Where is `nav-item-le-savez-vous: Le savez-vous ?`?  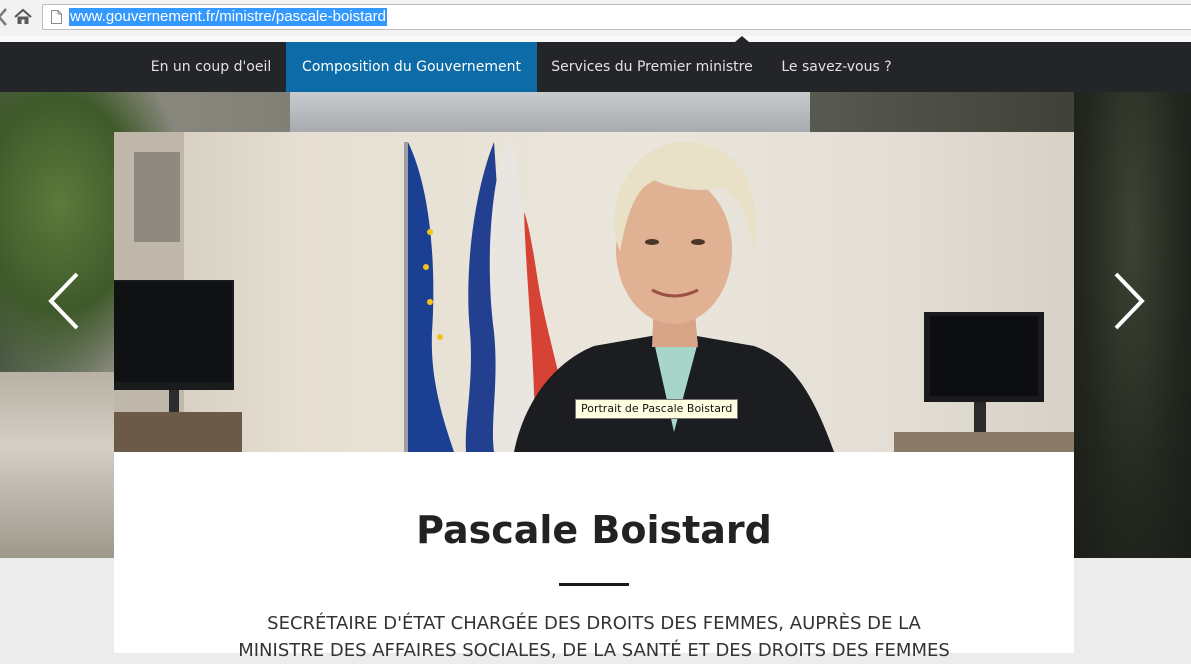 nav-item-le-savez-vous: Le savez-vous ? is located at coordinates (836, 67).